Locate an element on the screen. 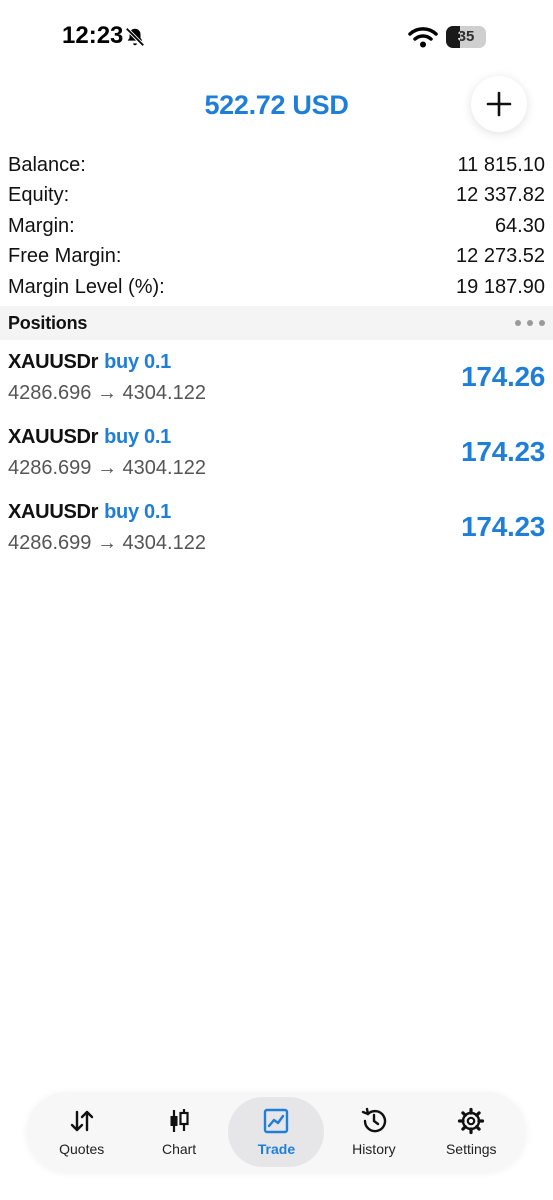 The height and width of the screenshot is (1200, 553). candlestick-icon is located at coordinates (179, 1120).